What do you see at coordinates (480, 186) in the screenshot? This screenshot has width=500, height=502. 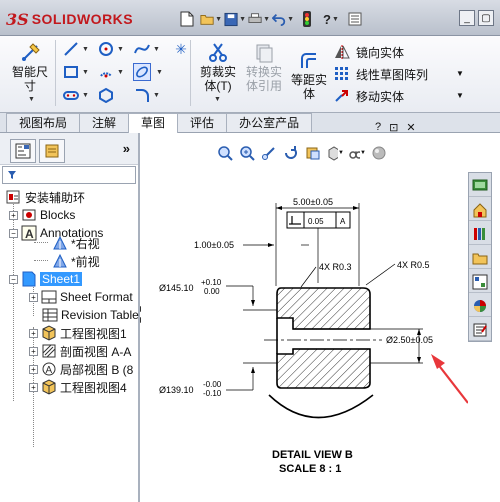 I see `solidworks-resources-icon` at bounding box center [480, 186].